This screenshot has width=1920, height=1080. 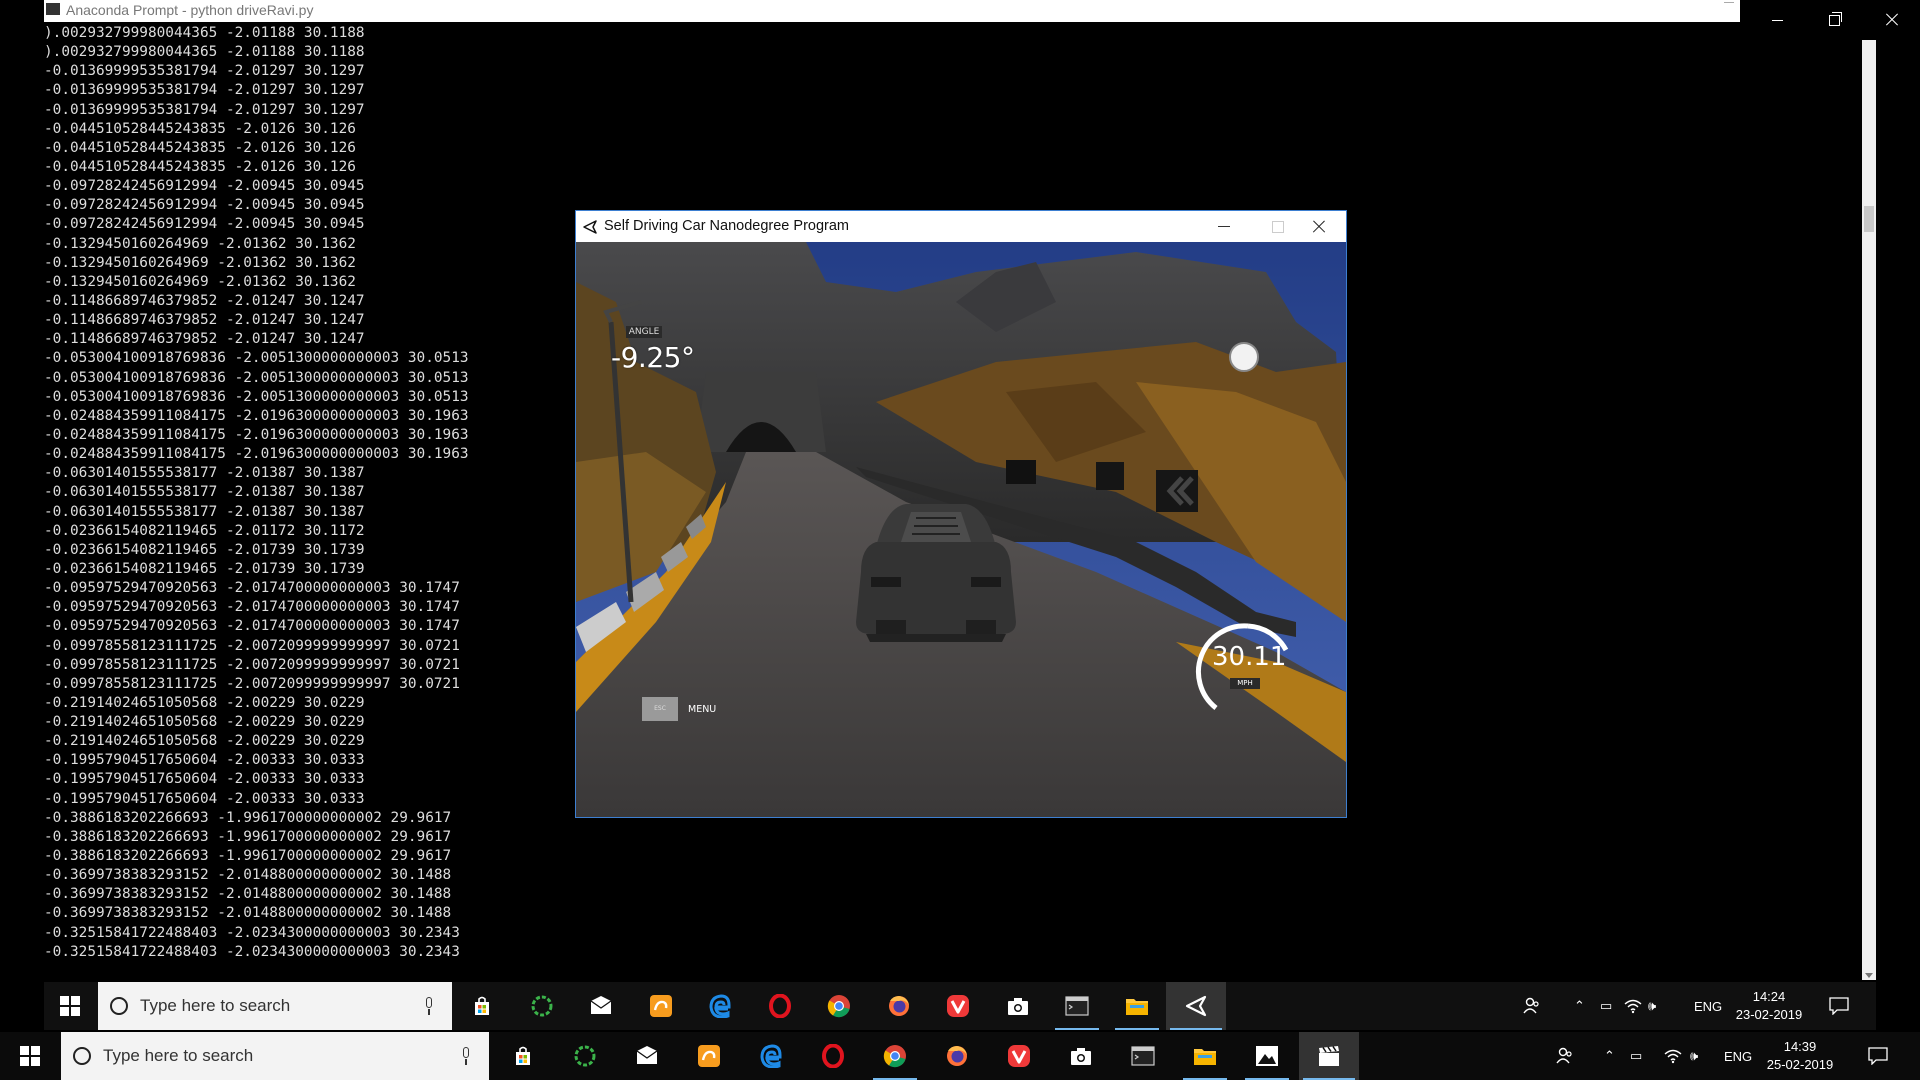 I want to click on windows-logo-icon, so click(x=30, y=1056).